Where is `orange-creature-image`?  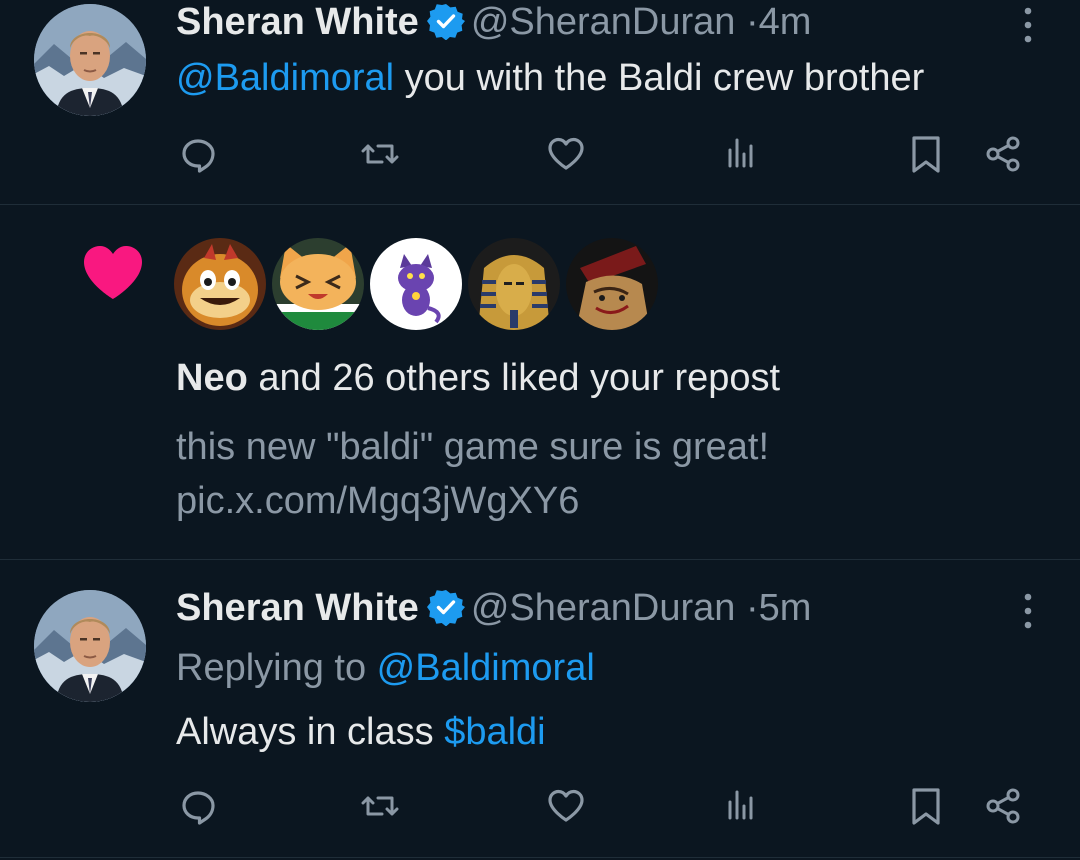 orange-creature-image is located at coordinates (220, 284).